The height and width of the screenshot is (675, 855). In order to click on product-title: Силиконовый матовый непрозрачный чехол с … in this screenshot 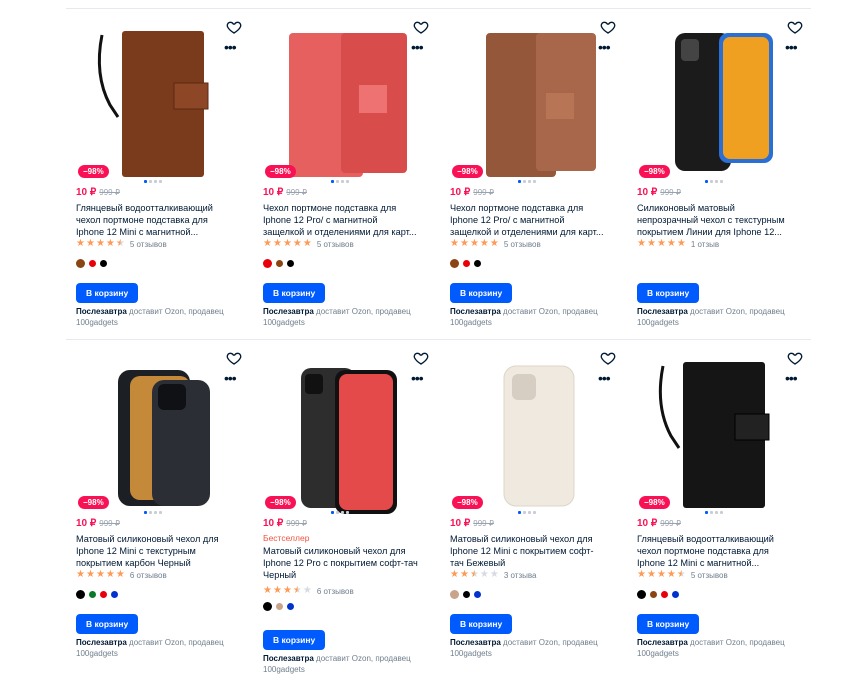, I will do `click(721, 220)`.